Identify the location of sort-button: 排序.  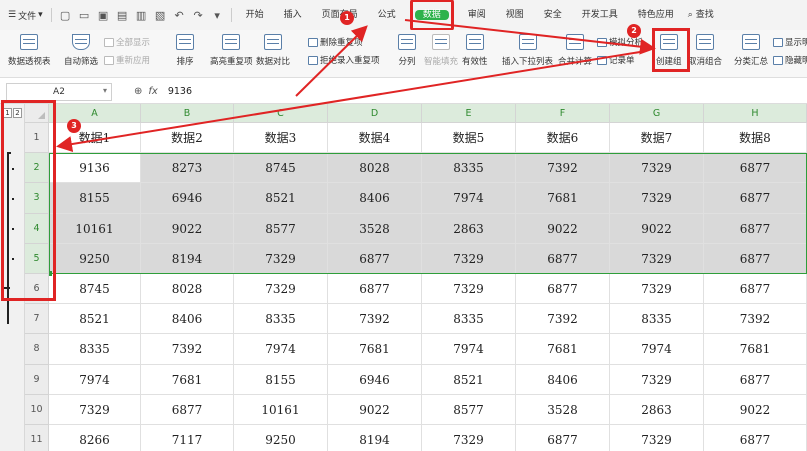
(185, 50).